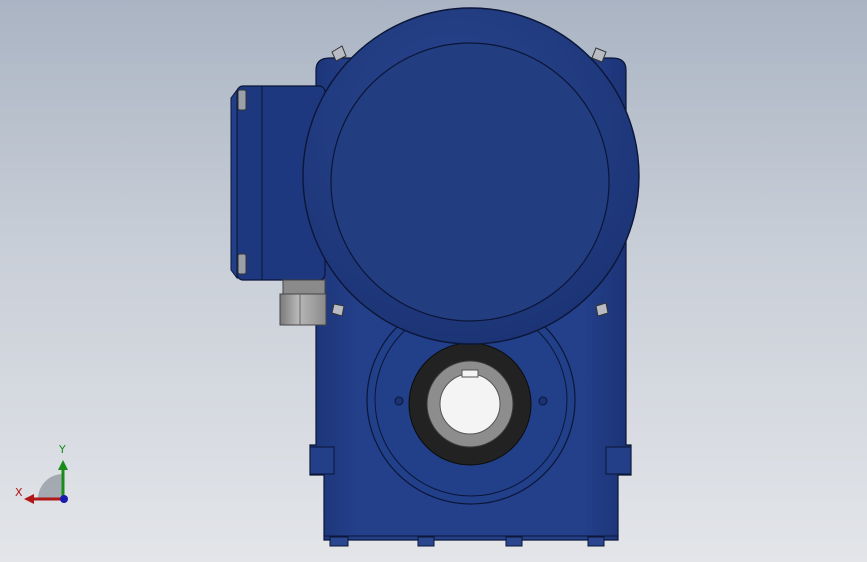 This screenshot has height=562, width=867. I want to click on shaft-bore, so click(470, 404).